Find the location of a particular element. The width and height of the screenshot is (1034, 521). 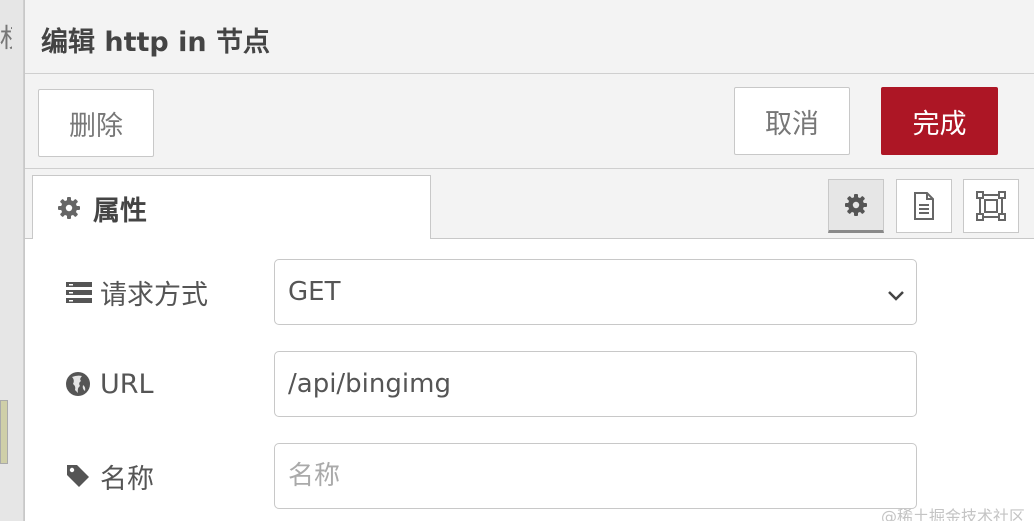

tab-properties: 属性 is located at coordinates (231, 207).